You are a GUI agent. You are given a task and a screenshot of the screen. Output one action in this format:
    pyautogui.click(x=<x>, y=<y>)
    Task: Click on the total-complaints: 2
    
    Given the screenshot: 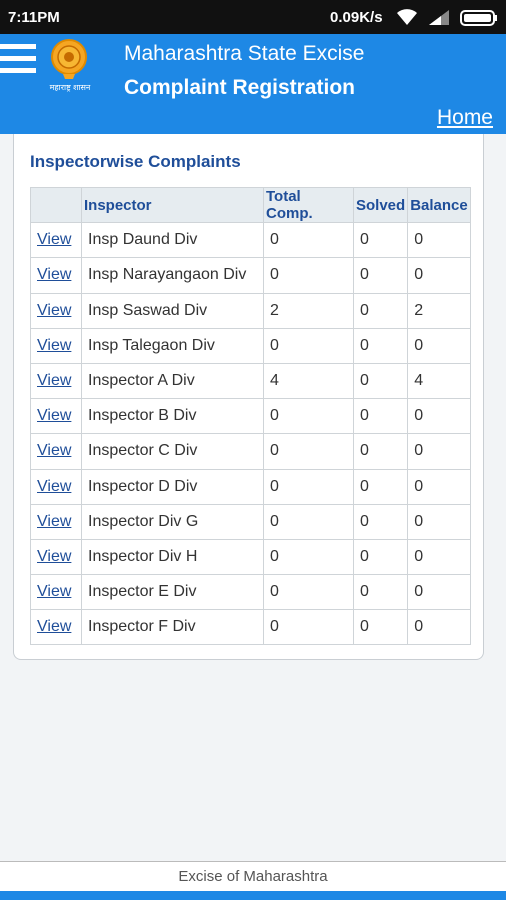 What is the action you would take?
    pyautogui.click(x=308, y=310)
    